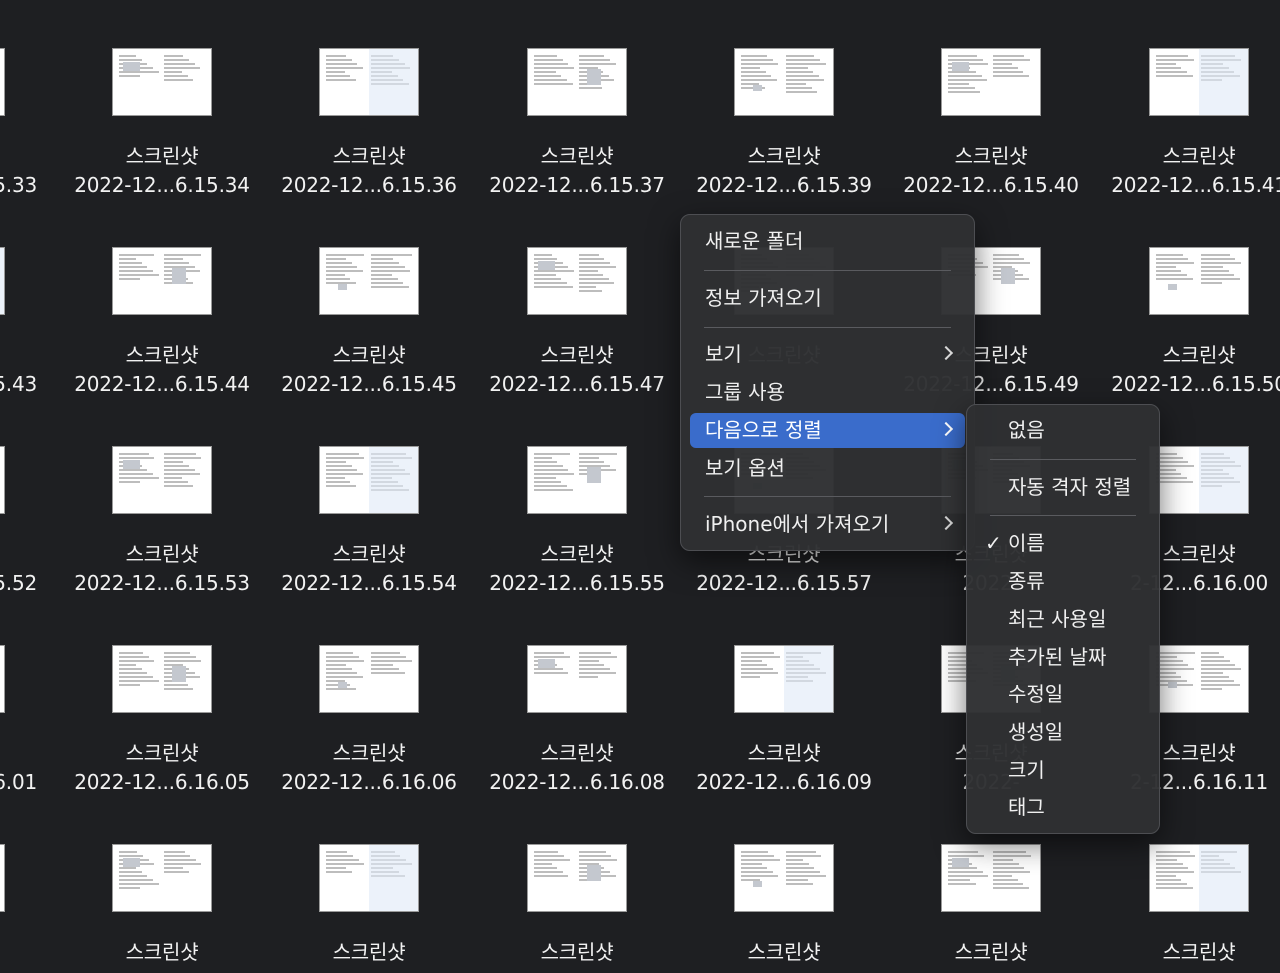  I want to click on file-name: 스크린샷 2022-12...6.16.06, so click(369, 768).